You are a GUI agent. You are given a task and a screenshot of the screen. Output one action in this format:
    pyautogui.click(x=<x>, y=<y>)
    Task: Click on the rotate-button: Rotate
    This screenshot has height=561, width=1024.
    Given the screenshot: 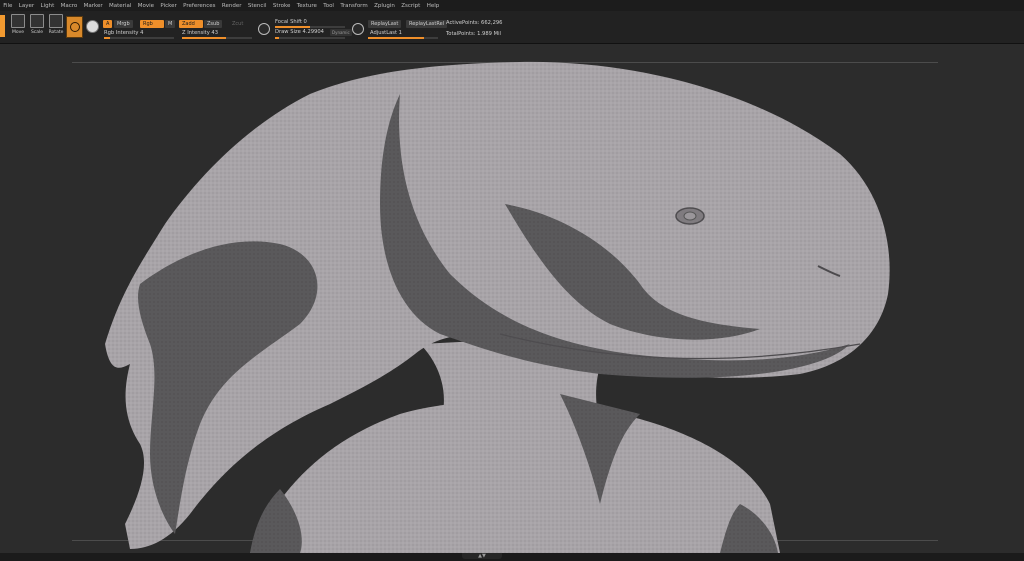 What is the action you would take?
    pyautogui.click(x=56, y=26)
    